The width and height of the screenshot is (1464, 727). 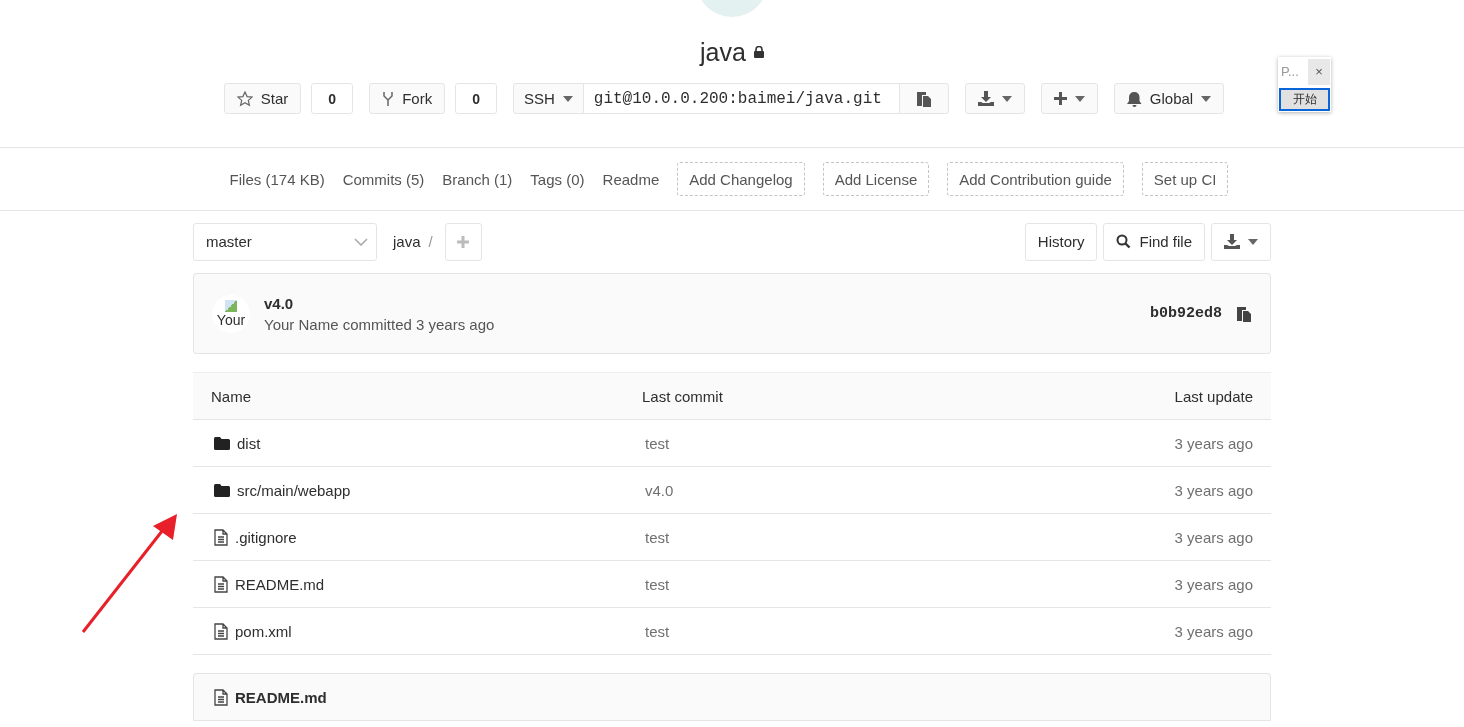 What do you see at coordinates (281, 697) in the screenshot?
I see `readme-title: README.md` at bounding box center [281, 697].